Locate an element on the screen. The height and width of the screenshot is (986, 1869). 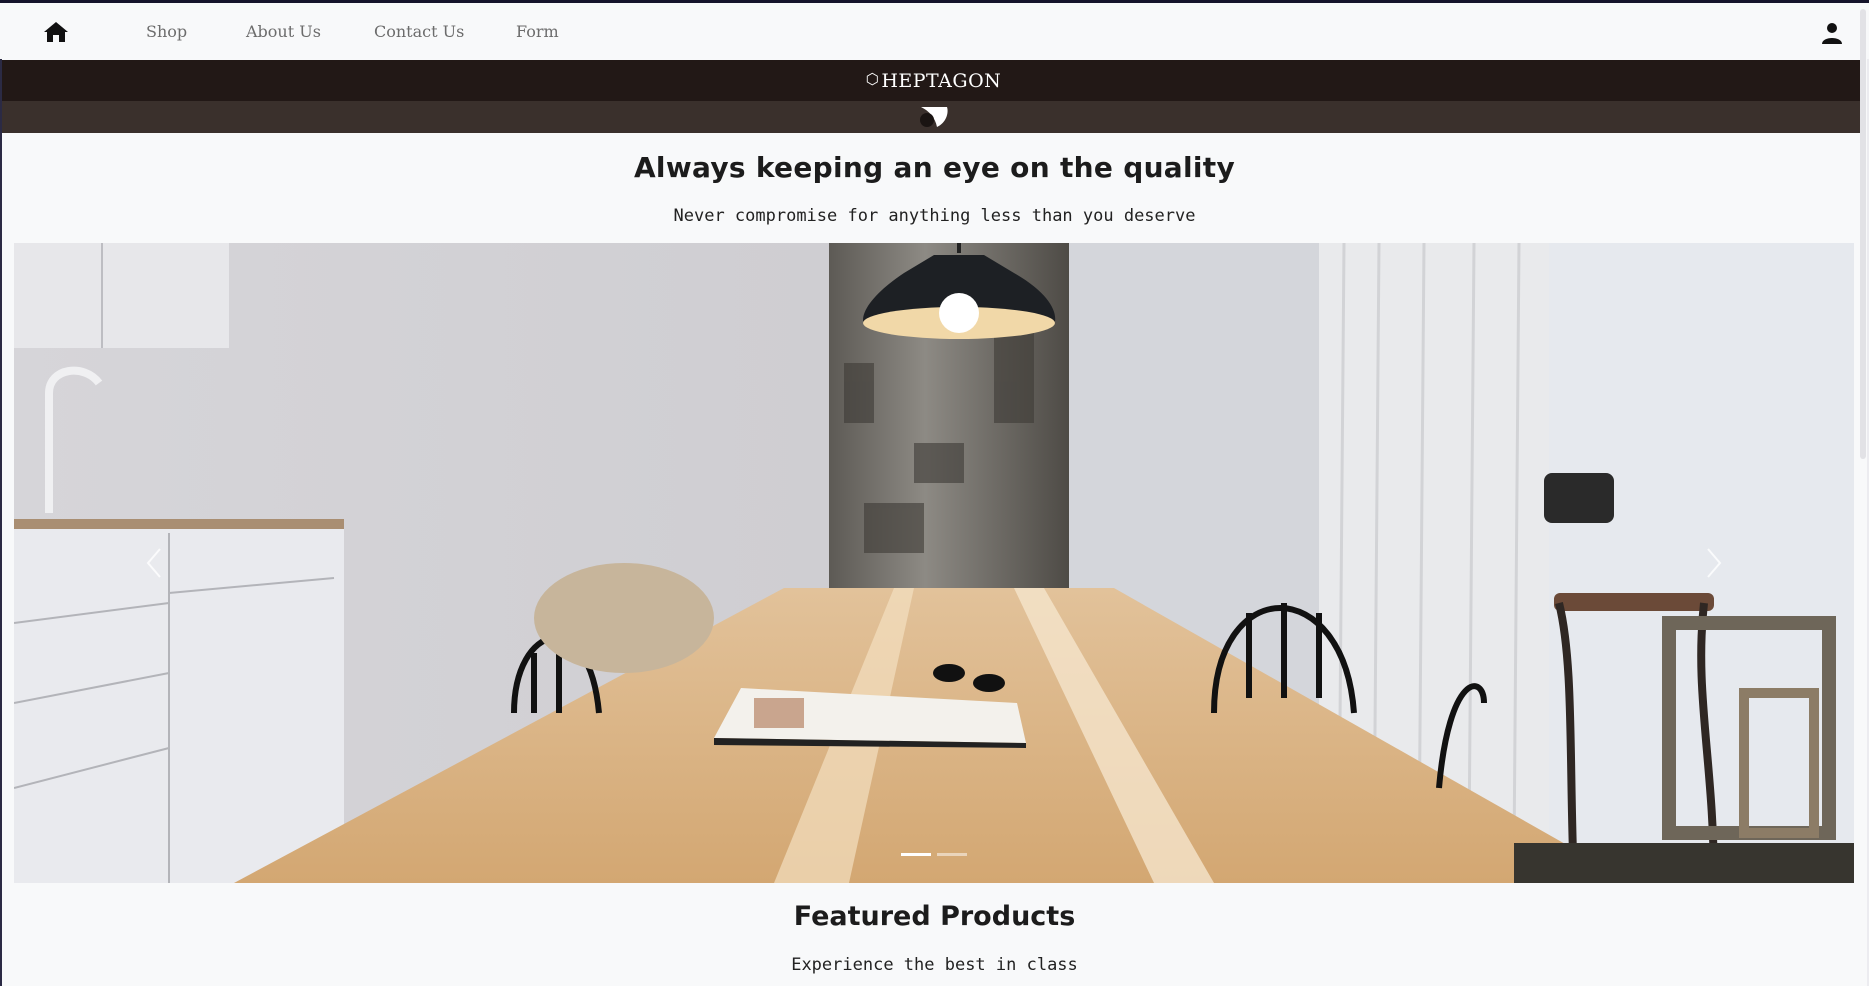
brand-bar: ⬡ HEPTAGON is located at coordinates (933, 80).